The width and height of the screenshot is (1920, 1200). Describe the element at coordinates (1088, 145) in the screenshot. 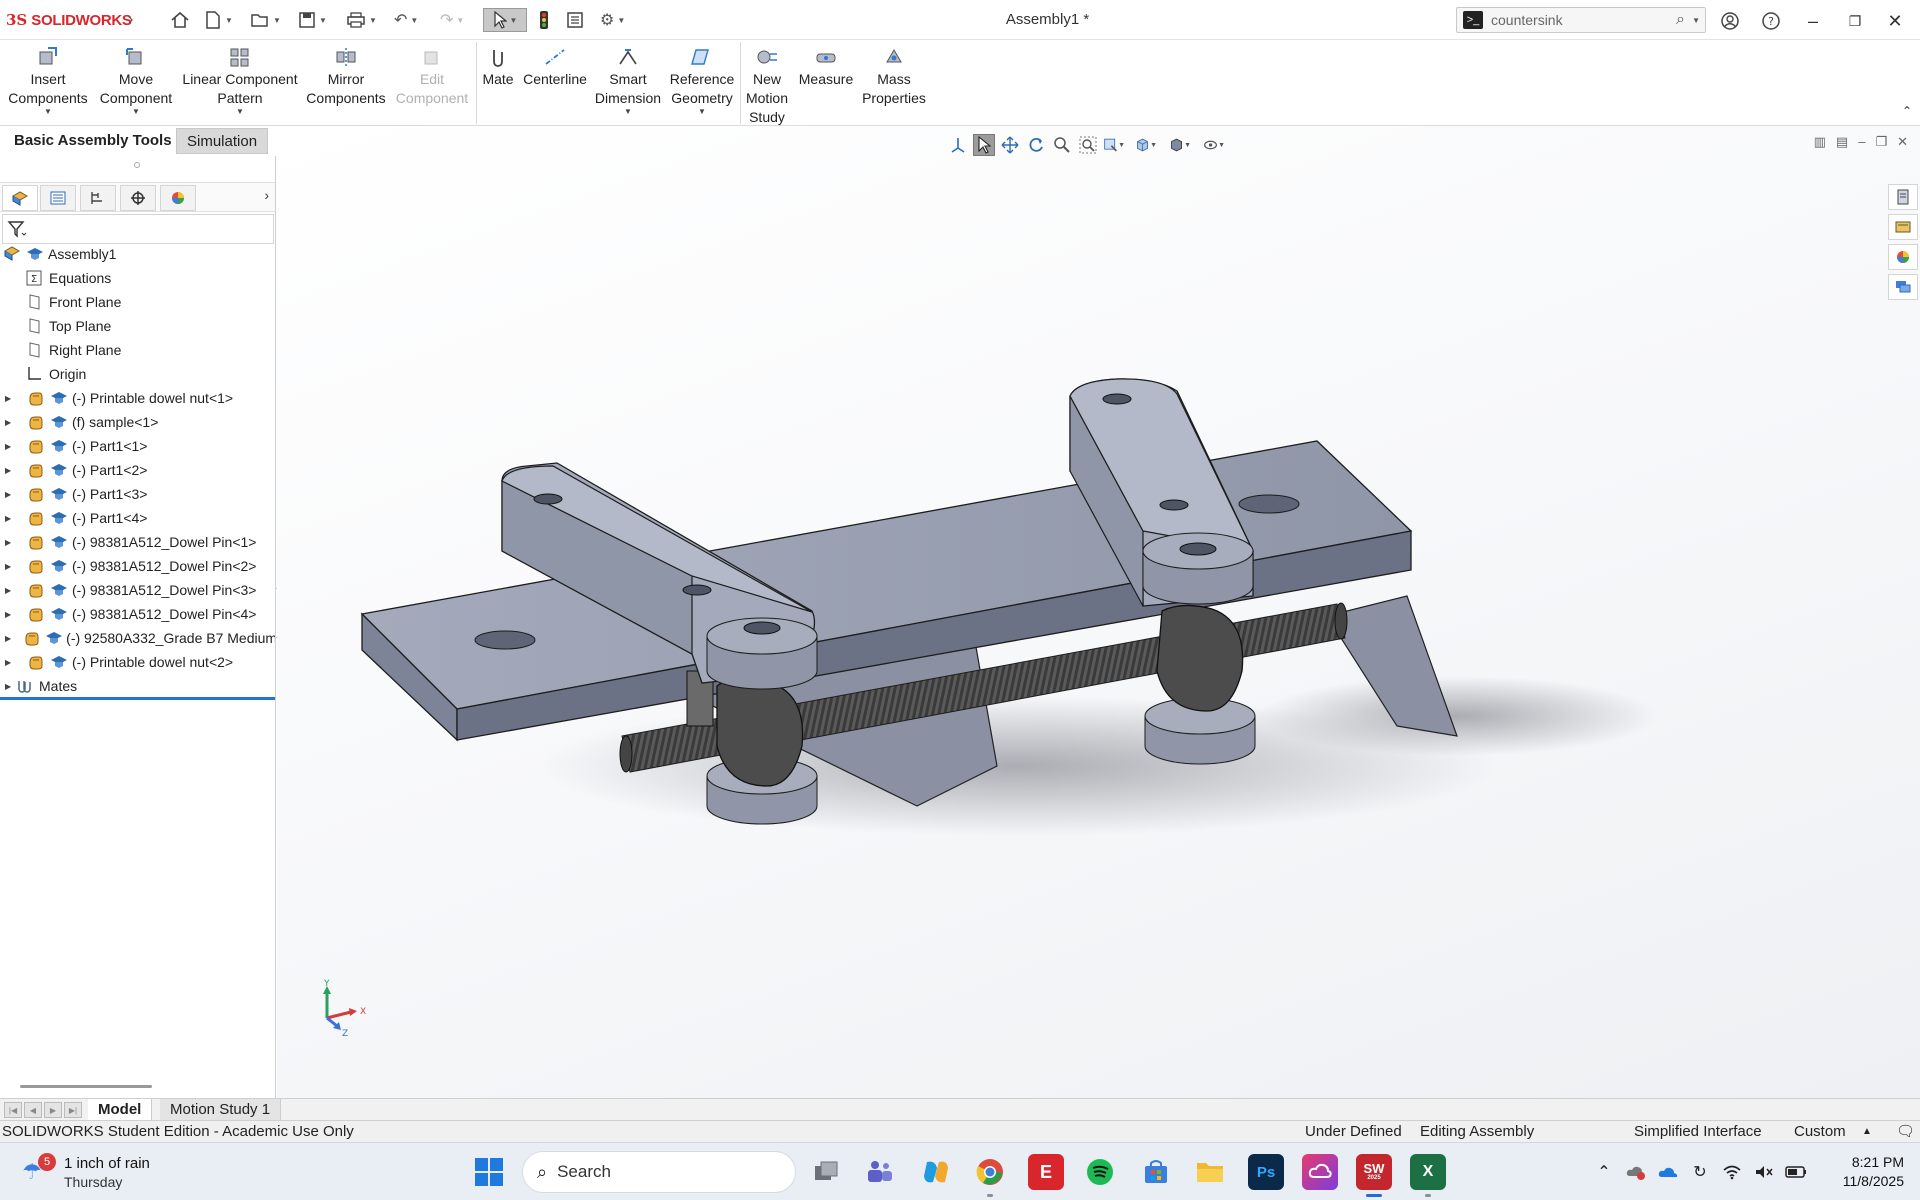

I see `zoom-to-fit-icon` at that location.